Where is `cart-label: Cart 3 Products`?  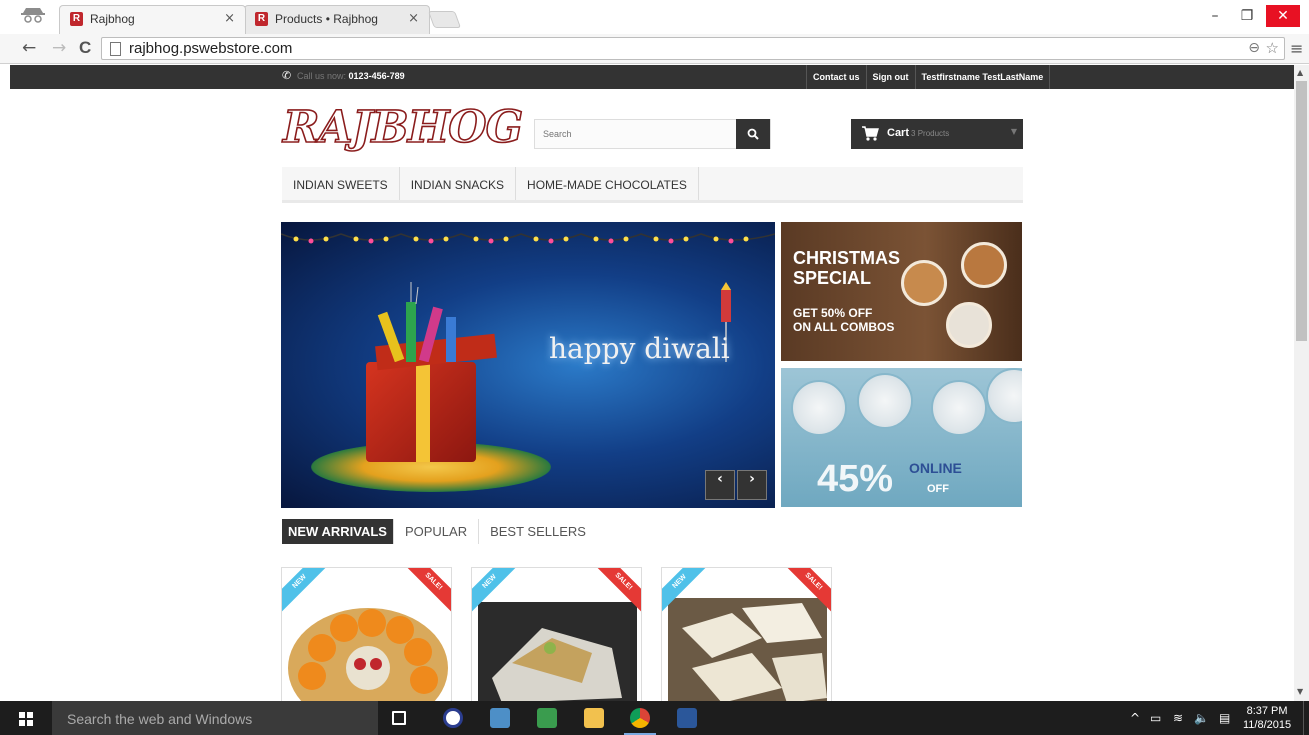
cart-label: Cart 3 Products is located at coordinates (918, 133).